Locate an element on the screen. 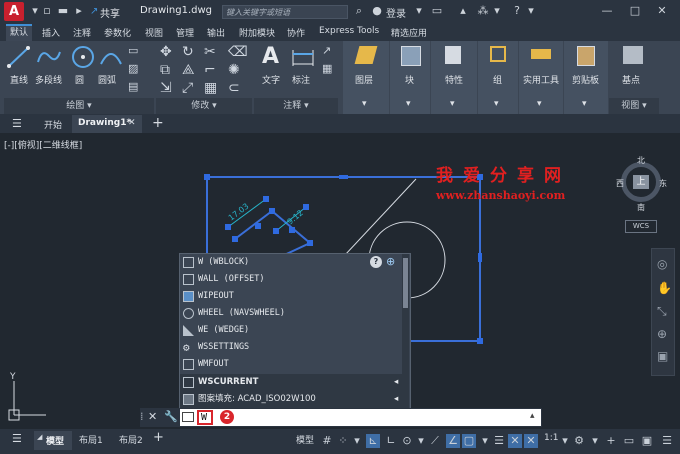  add-layout-icon: + is located at coordinates (158, 437).